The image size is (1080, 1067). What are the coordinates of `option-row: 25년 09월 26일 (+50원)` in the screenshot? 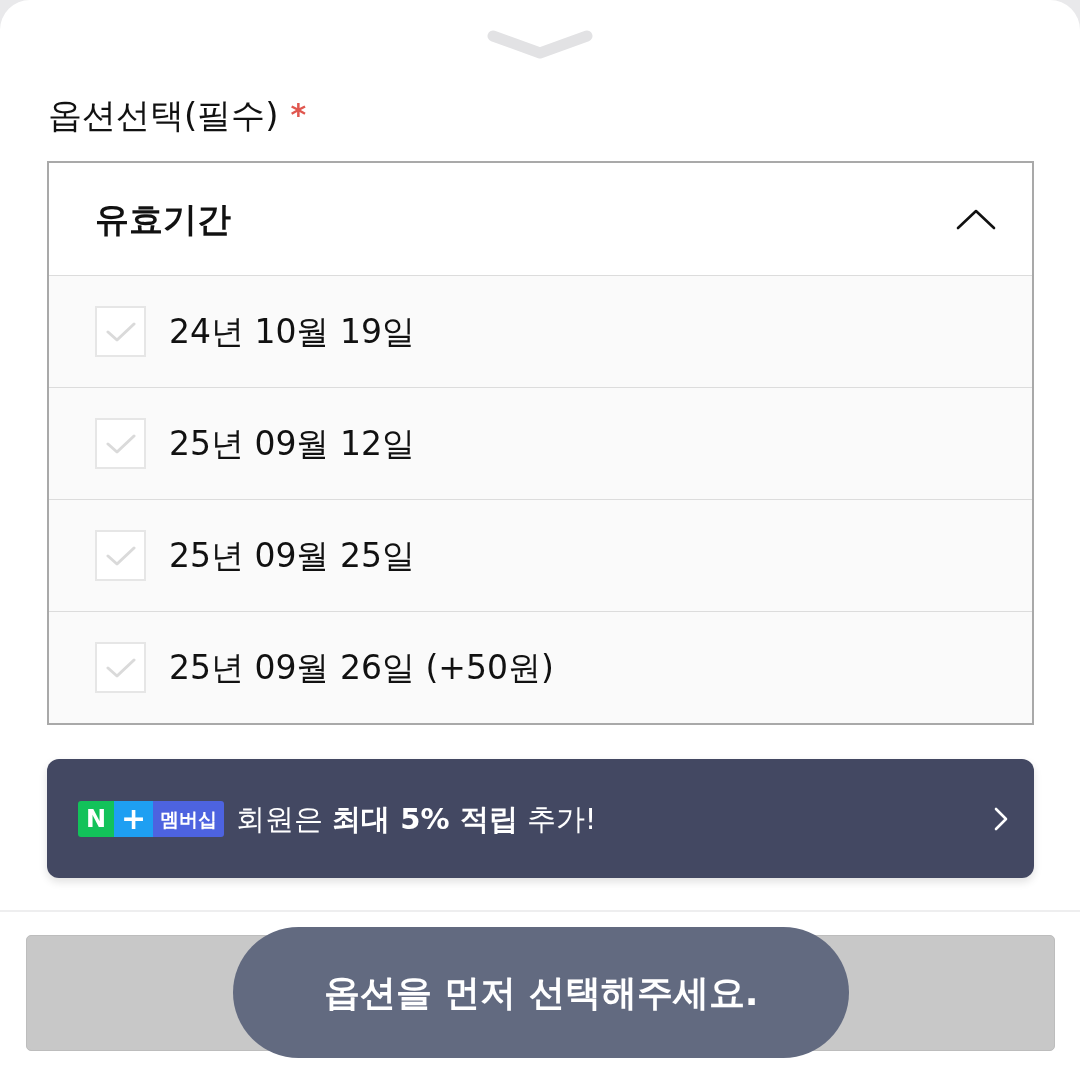 It's located at (540, 667).